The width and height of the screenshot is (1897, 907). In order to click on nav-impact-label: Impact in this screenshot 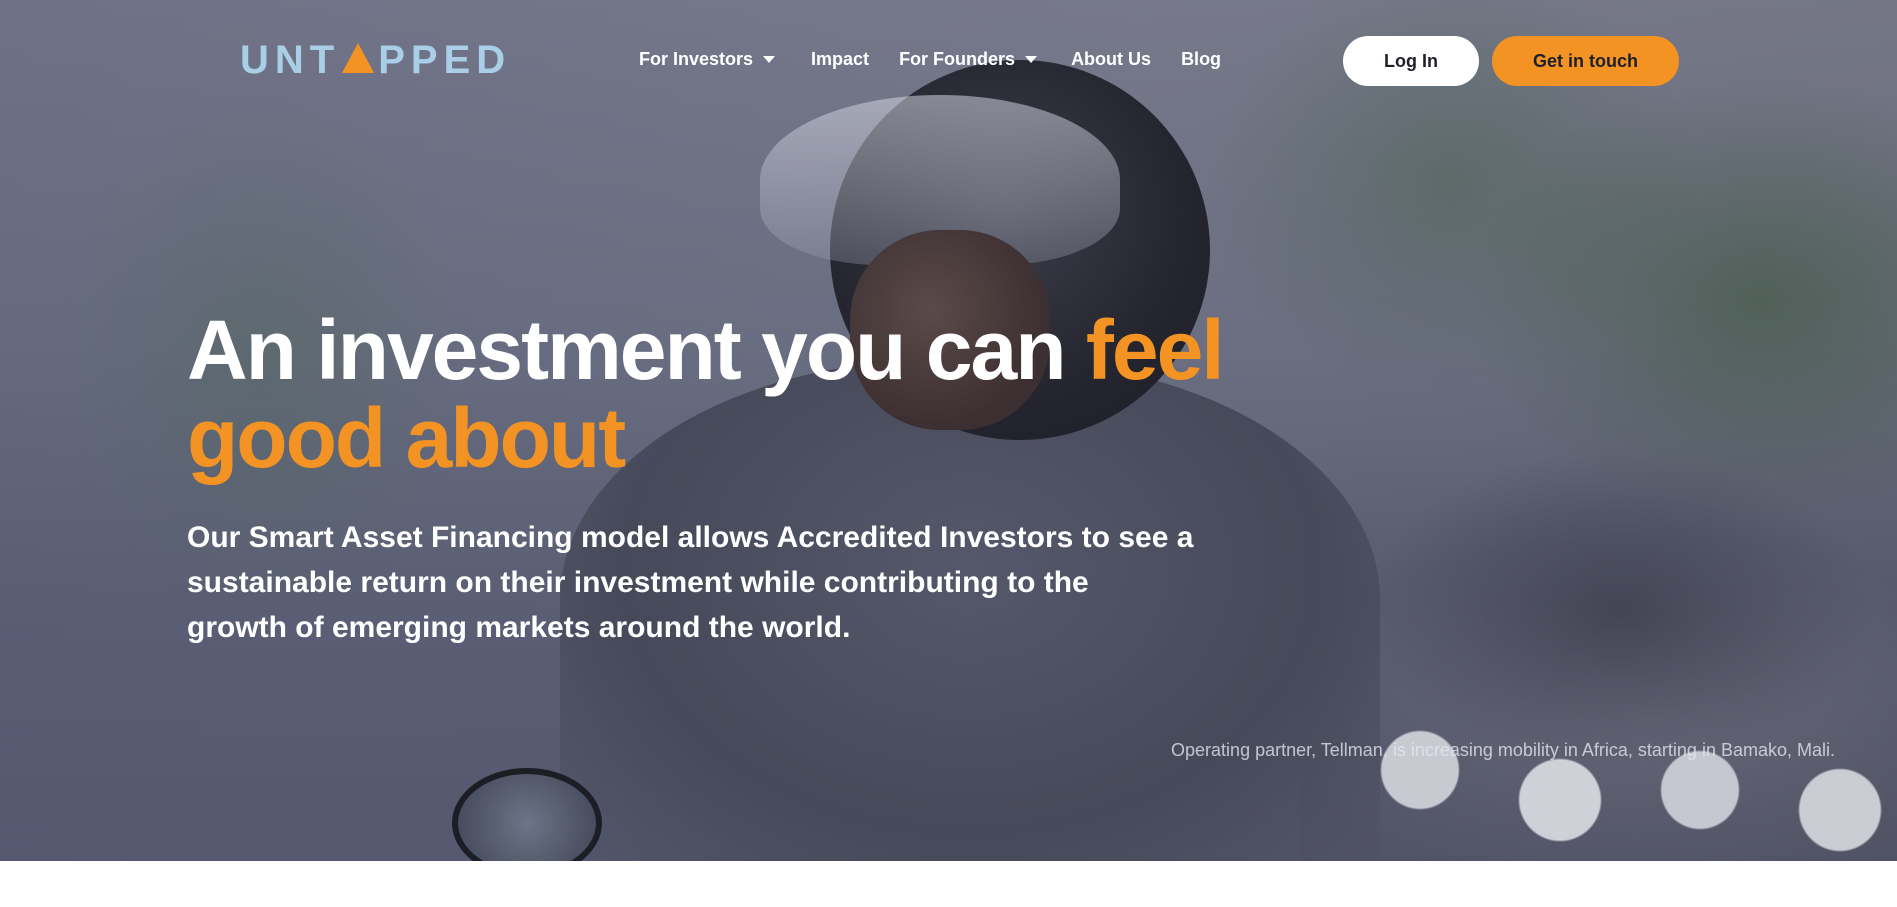, I will do `click(840, 58)`.